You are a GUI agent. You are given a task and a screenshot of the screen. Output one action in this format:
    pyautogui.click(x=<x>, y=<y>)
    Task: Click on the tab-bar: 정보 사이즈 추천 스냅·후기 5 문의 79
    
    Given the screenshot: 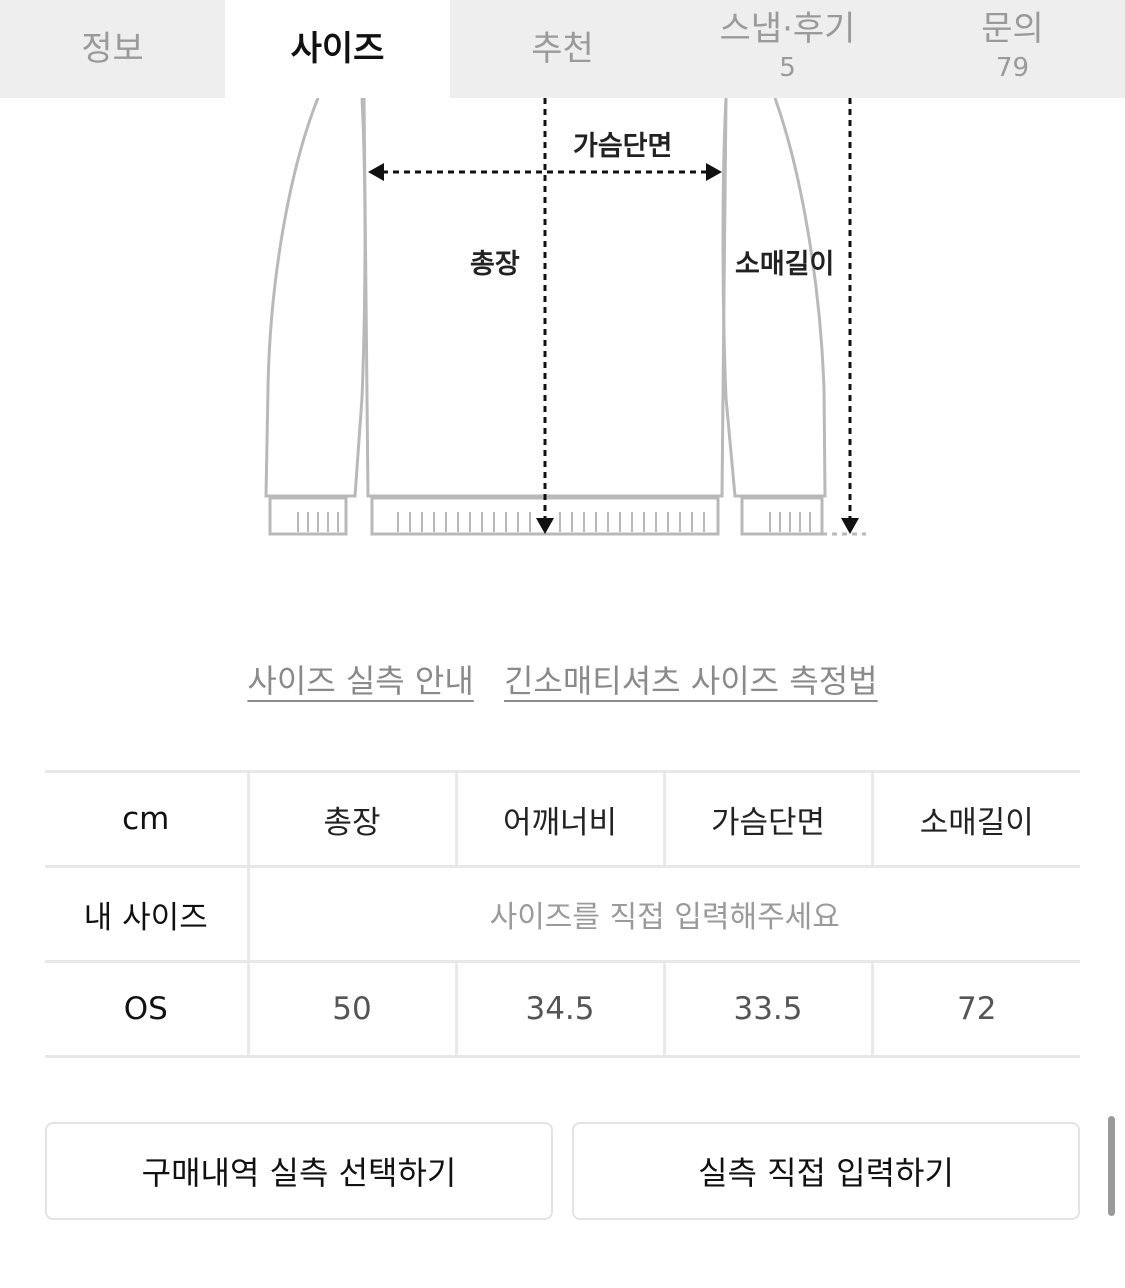 What is the action you would take?
    pyautogui.click(x=562, y=49)
    